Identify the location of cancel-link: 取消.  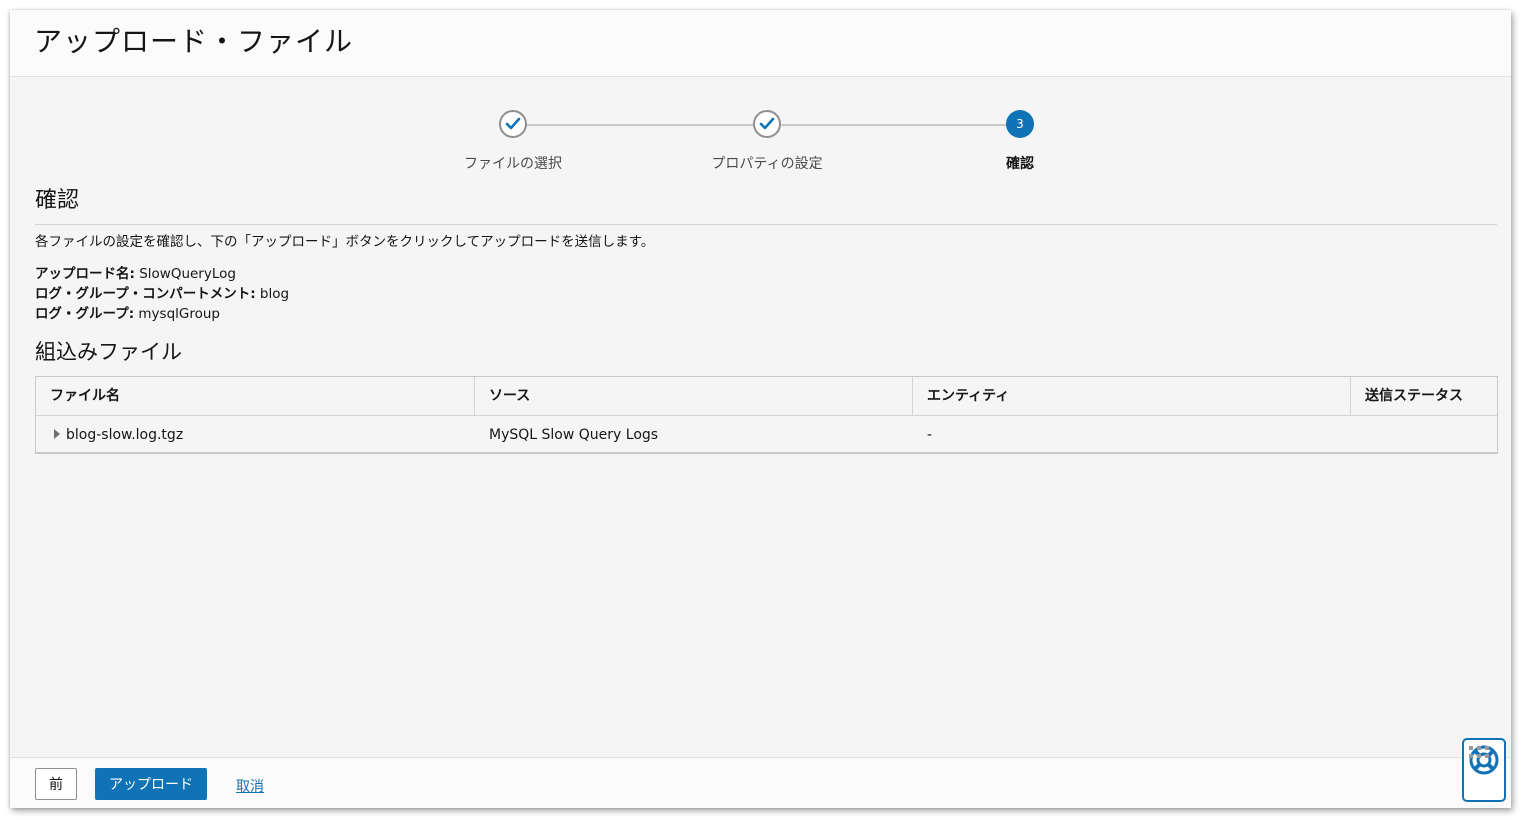
(250, 786).